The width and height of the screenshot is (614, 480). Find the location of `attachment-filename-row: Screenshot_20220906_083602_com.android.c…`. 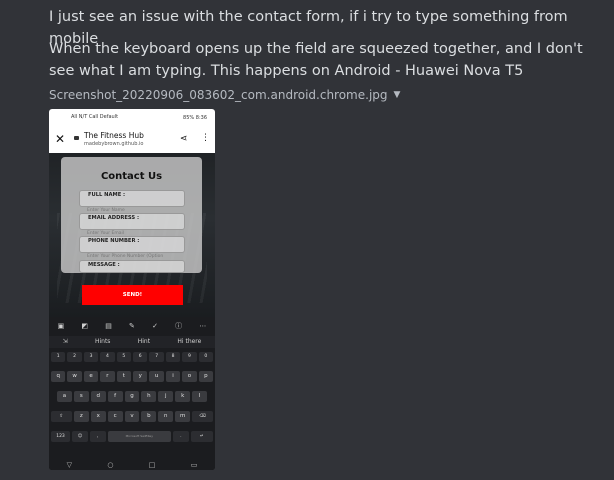

attachment-filename-row: Screenshot_20220906_083602_com.android.c… is located at coordinates (224, 95).